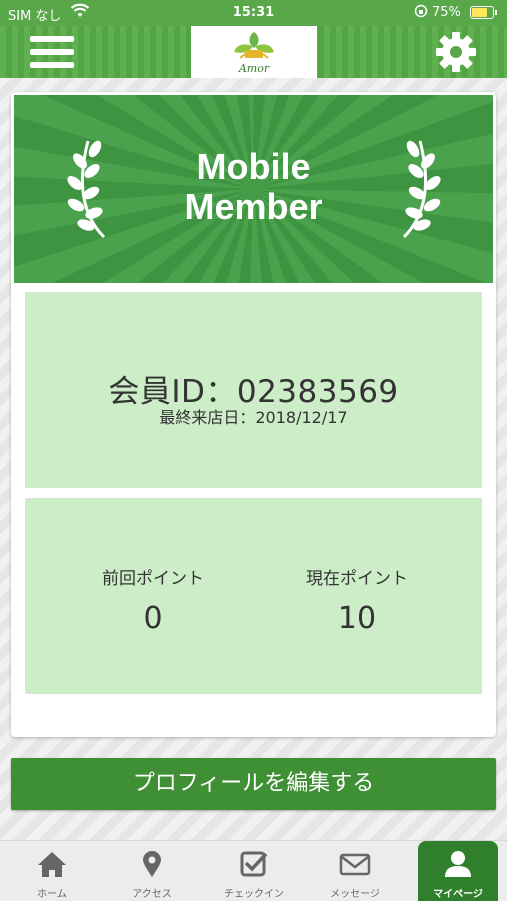 The image size is (507, 901). I want to click on current-points-value: 10, so click(357, 618).